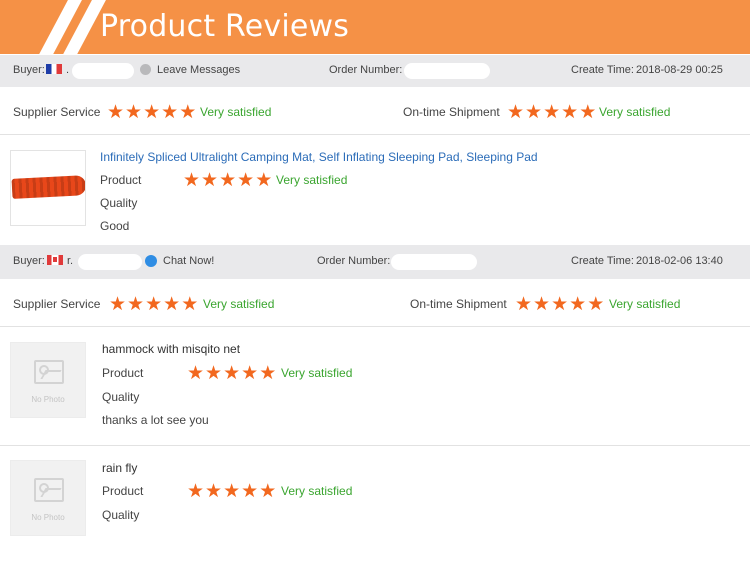 This screenshot has width=750, height=568. Describe the element at coordinates (155, 420) in the screenshot. I see `review-comment: thanks a lot see you` at that location.